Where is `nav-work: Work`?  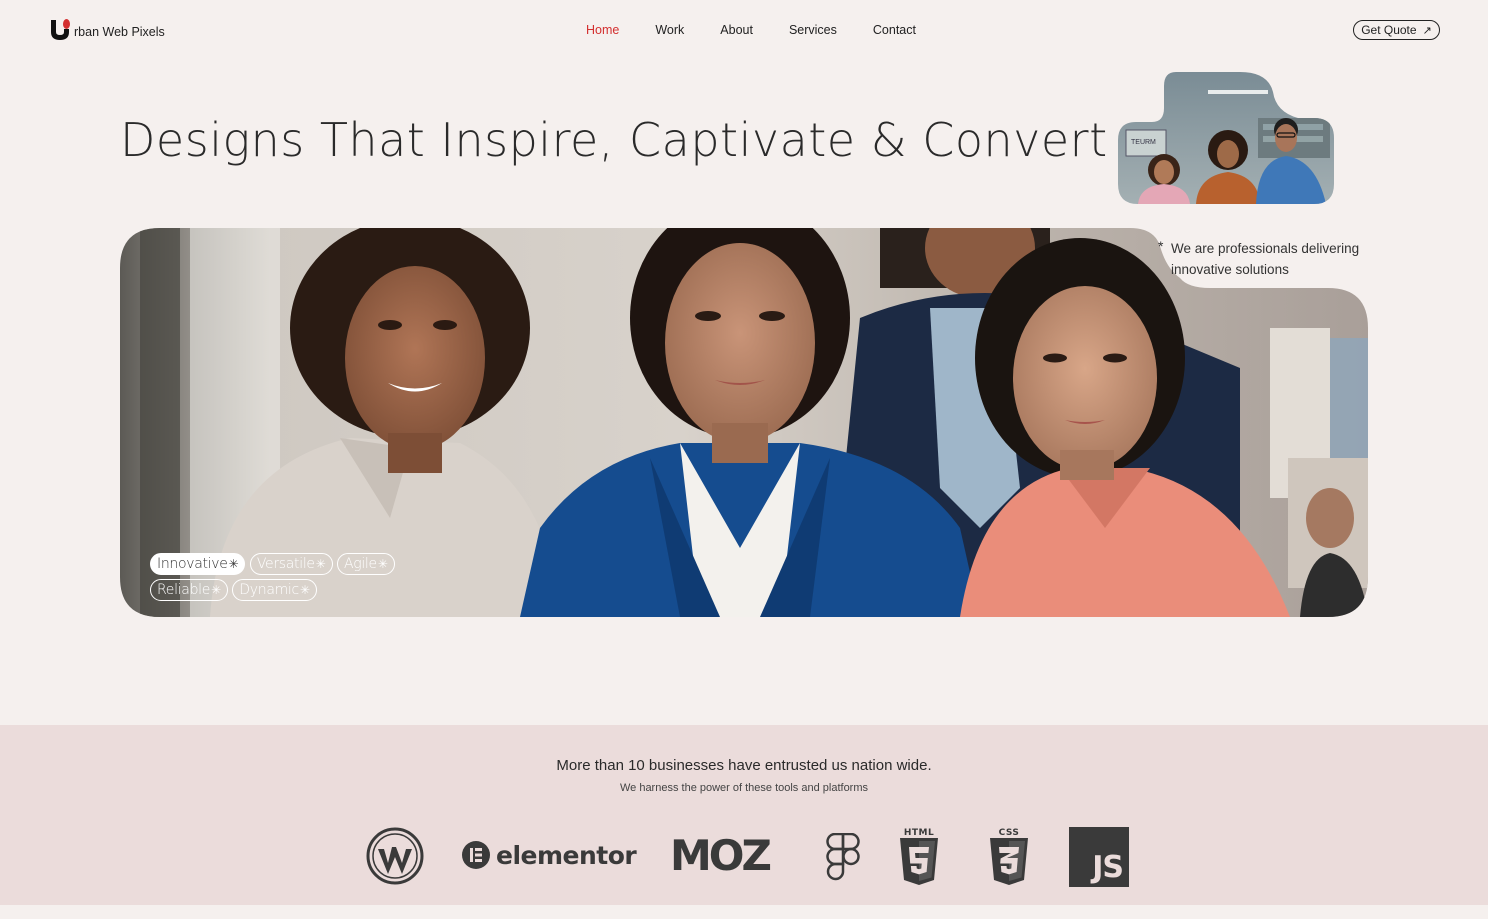 nav-work: Work is located at coordinates (669, 30).